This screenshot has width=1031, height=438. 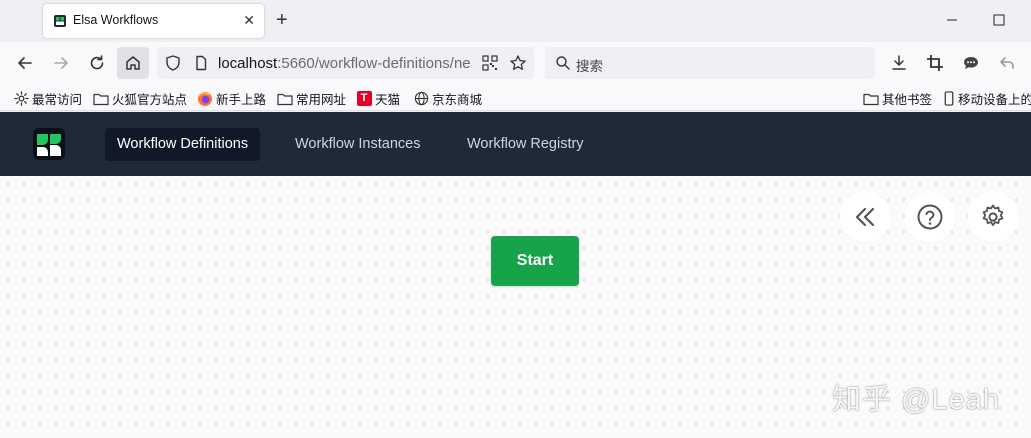 What do you see at coordinates (248, 63) in the screenshot?
I see `url-host: localhost` at bounding box center [248, 63].